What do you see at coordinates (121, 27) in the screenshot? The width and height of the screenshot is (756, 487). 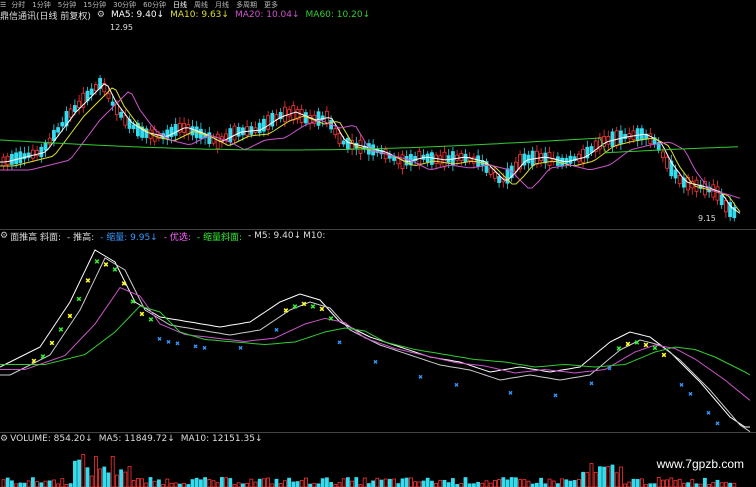 I see `high-price-label: 12.95` at bounding box center [121, 27].